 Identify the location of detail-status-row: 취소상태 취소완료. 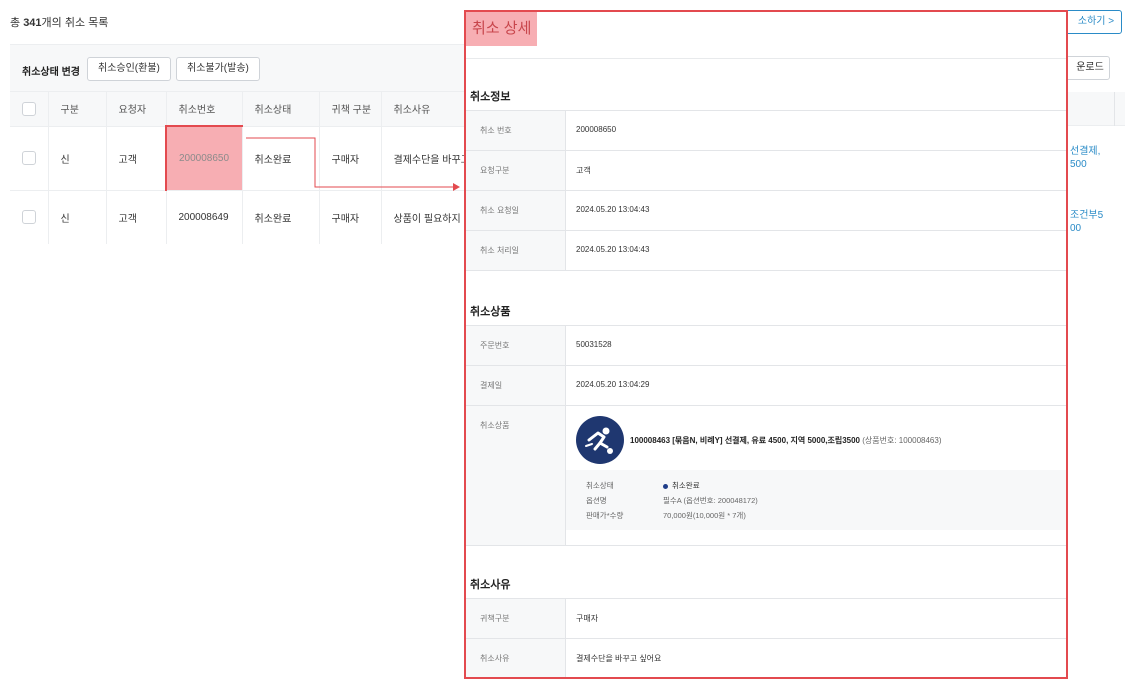
(643, 485).